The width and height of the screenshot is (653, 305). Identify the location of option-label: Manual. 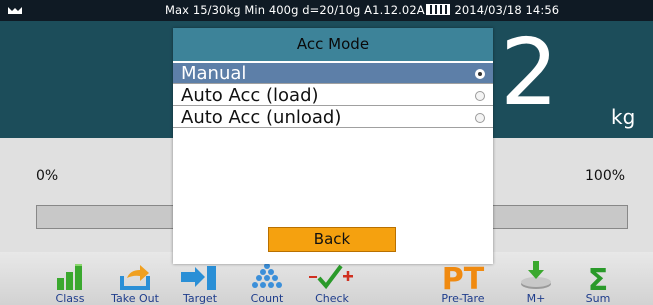
(214, 73).